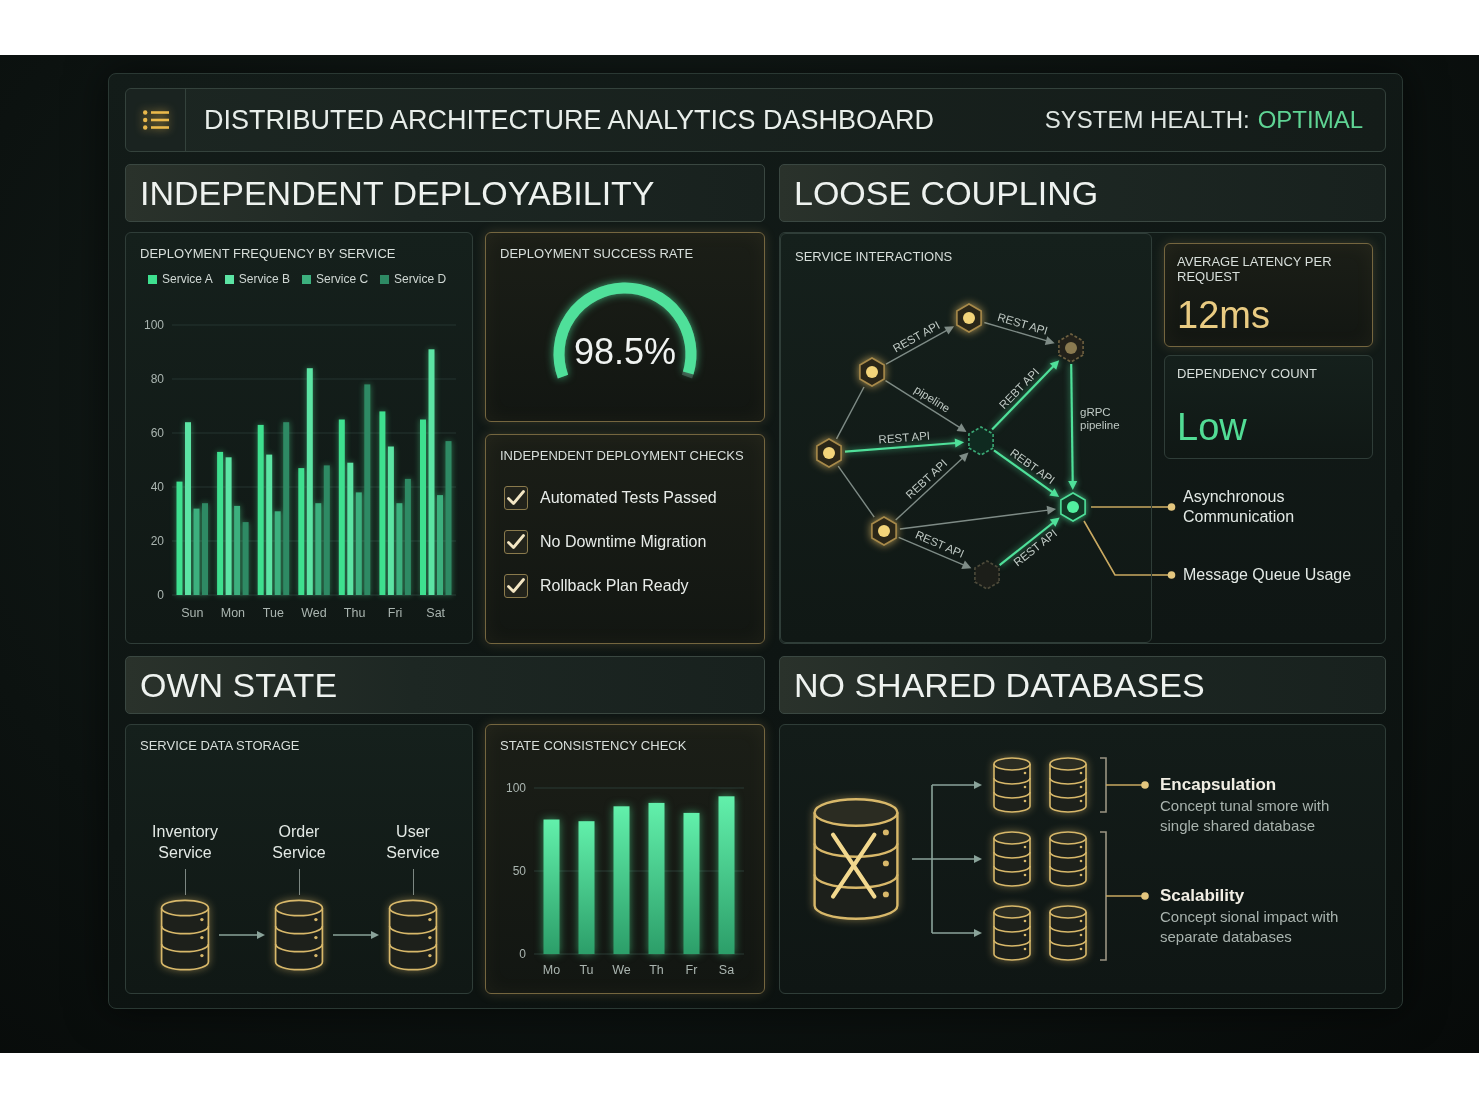 This screenshot has height=1109, width=1479. Describe the element at coordinates (185, 842) in the screenshot. I see `service-label: Inventory Service` at that location.